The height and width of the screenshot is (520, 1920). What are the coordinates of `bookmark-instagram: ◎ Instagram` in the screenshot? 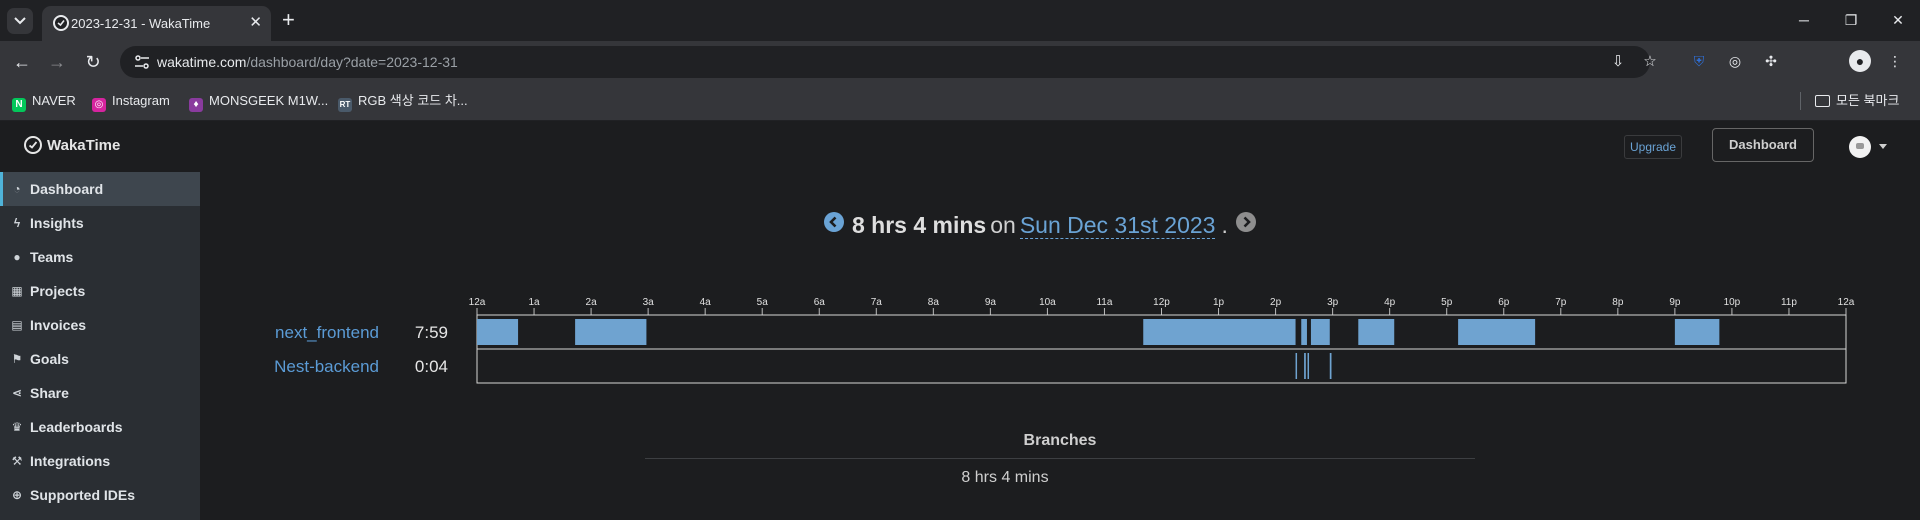 It's located at (131, 101).